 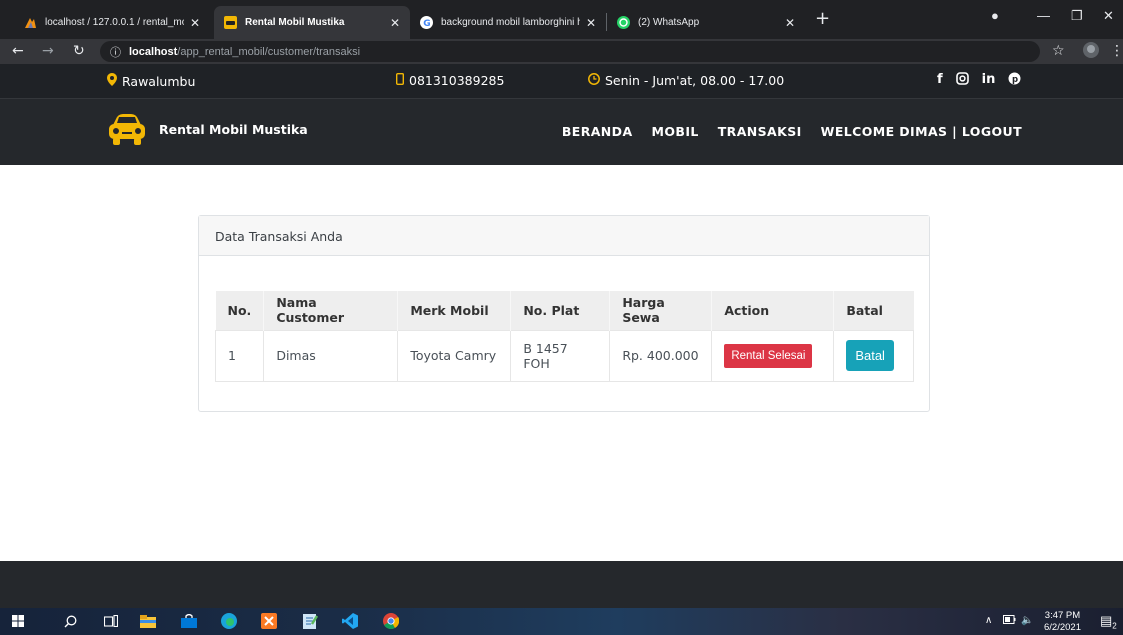 What do you see at coordinates (1062, 622) in the screenshot?
I see `system-clock: 3:47 PM 6/2/2021` at bounding box center [1062, 622].